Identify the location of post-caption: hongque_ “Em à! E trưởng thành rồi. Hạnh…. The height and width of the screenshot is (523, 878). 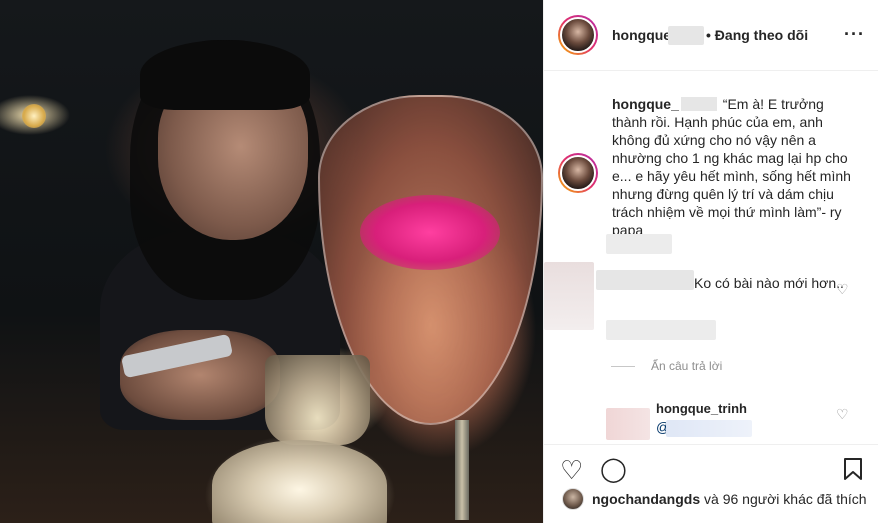
(737, 167).